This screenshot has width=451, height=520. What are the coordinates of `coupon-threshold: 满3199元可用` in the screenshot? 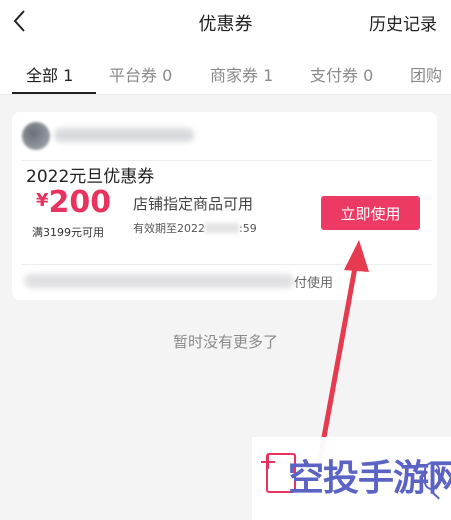 It's located at (68, 232).